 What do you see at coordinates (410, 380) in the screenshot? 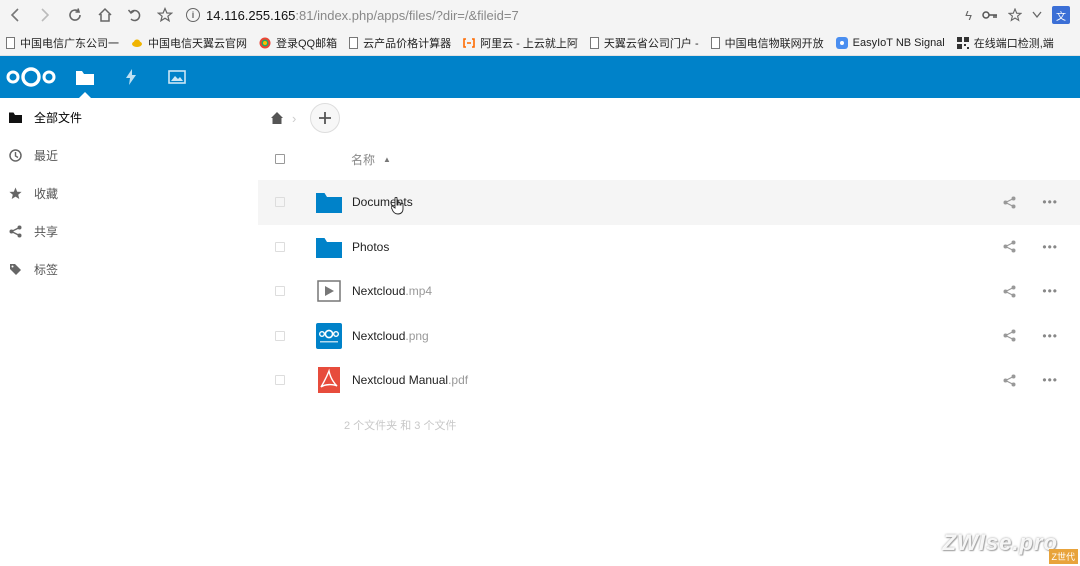
I see `file-name: Nextcloud Manual.pdf` at bounding box center [410, 380].